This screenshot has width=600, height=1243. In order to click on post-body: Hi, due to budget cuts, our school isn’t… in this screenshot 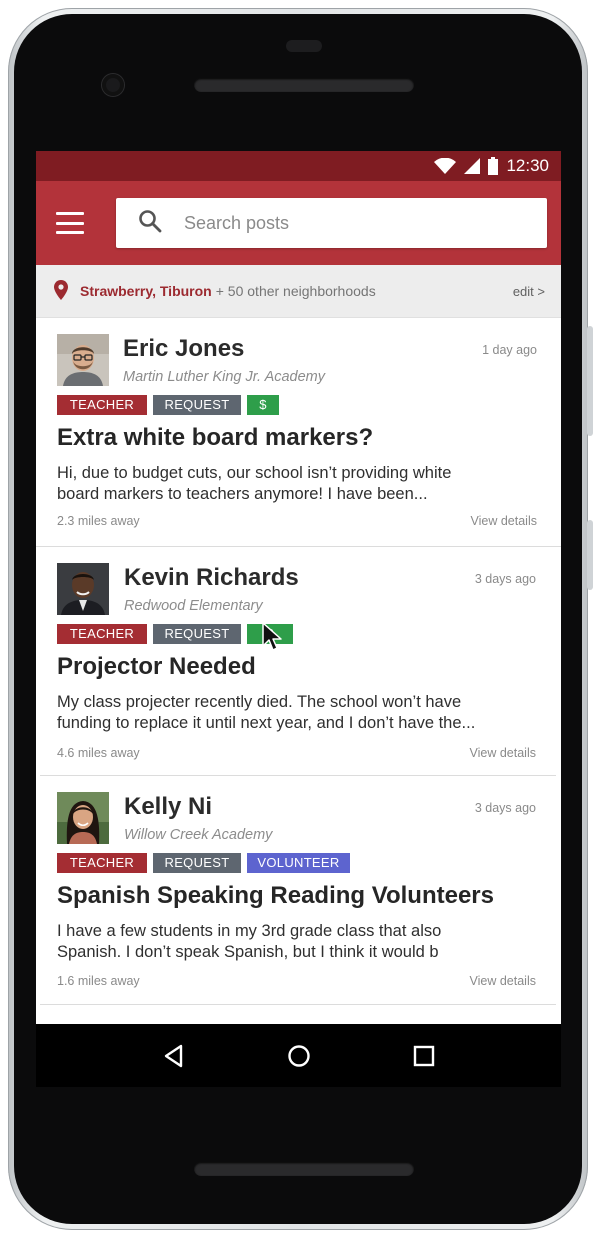, I will do `click(254, 483)`.